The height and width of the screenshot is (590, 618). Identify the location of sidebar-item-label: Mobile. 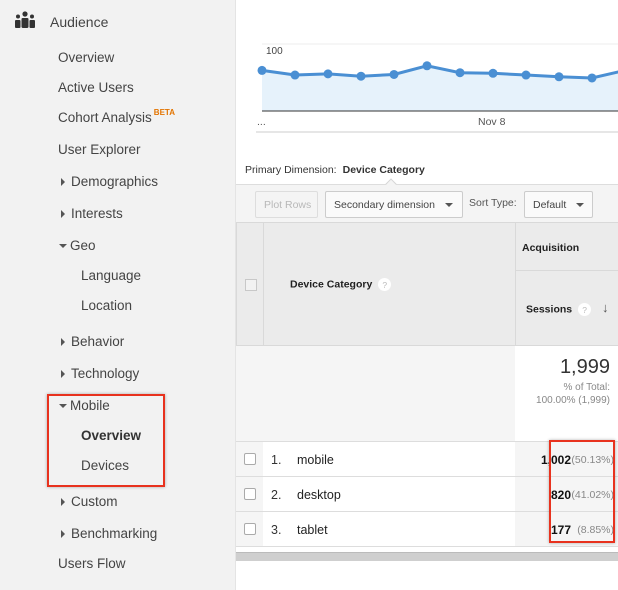
(90, 405).